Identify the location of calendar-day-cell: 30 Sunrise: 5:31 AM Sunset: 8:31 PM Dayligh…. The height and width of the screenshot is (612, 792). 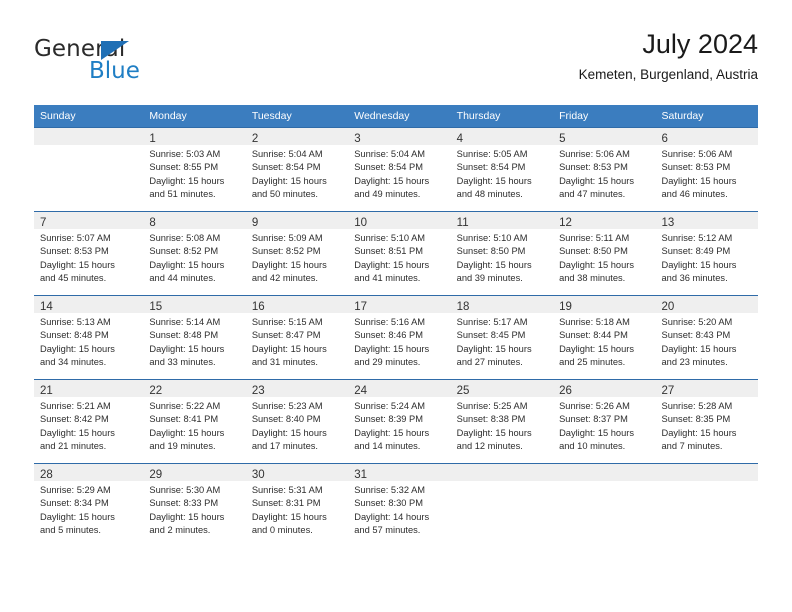
(297, 505).